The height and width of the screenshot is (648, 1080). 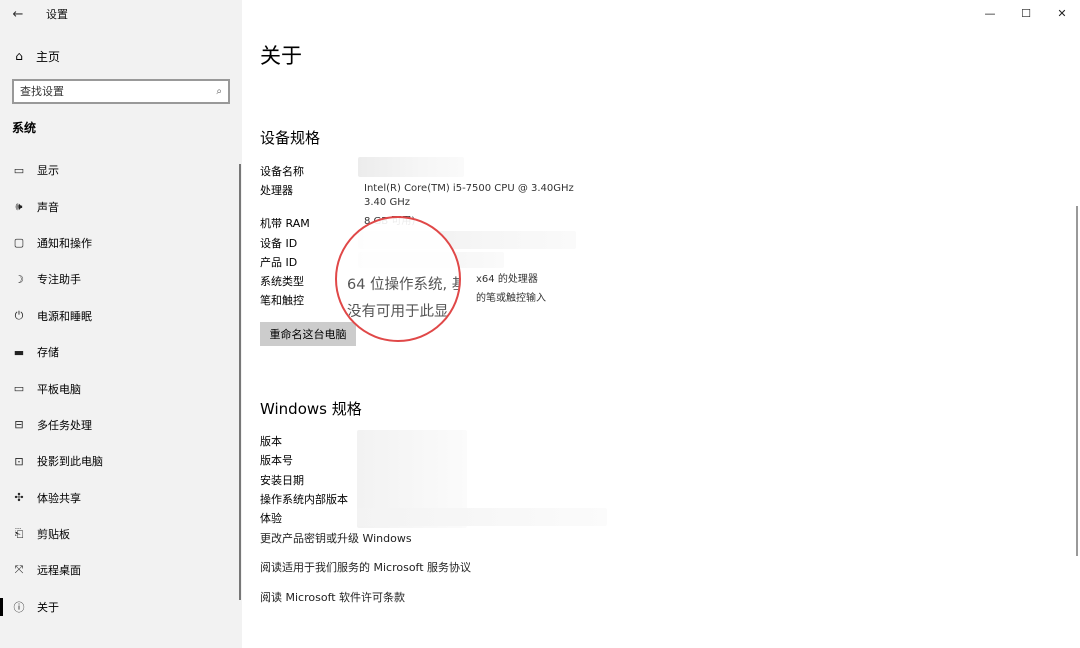 I want to click on sidebar-item-about: ⓘ 关于, so click(x=121, y=607).